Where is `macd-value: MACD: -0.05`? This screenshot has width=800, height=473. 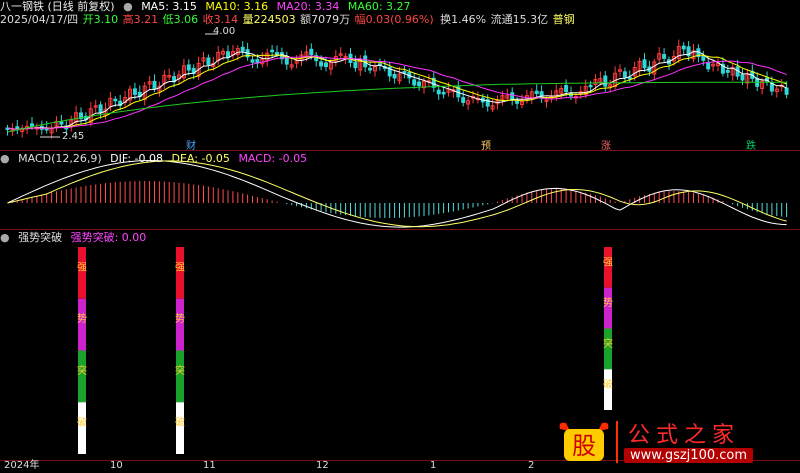
macd-value: MACD: -0.05 is located at coordinates (273, 158).